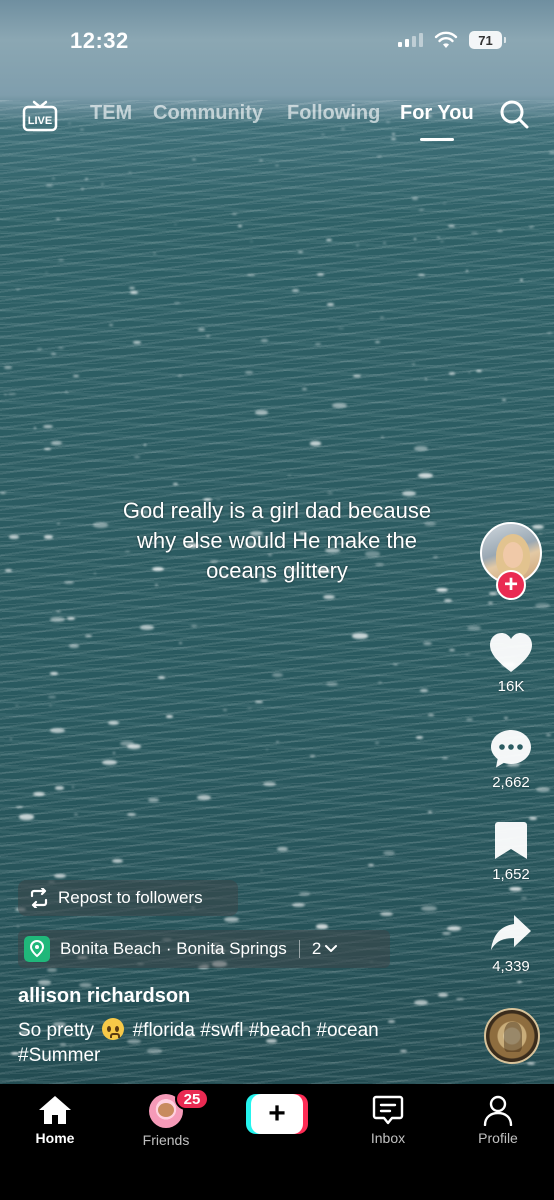 The image size is (554, 1200). Describe the element at coordinates (333, 113) in the screenshot. I see `tab-following: Following` at that location.